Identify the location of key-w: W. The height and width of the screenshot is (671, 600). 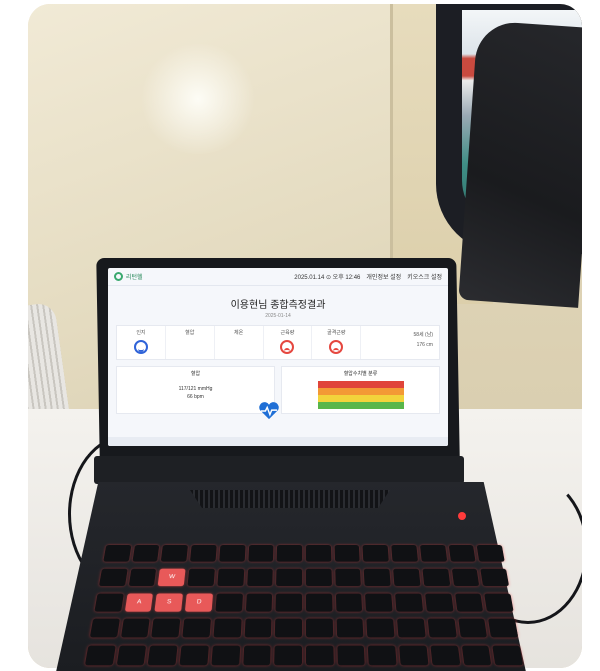
(172, 577).